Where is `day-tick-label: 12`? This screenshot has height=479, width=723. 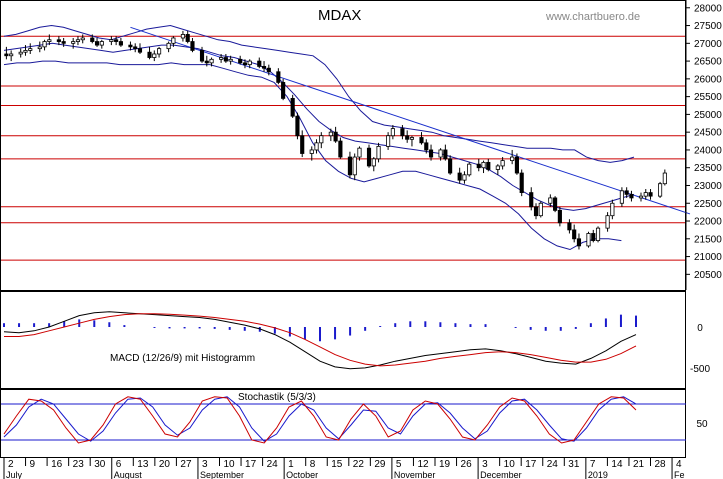
day-tick-label: 12 is located at coordinates (423, 464).